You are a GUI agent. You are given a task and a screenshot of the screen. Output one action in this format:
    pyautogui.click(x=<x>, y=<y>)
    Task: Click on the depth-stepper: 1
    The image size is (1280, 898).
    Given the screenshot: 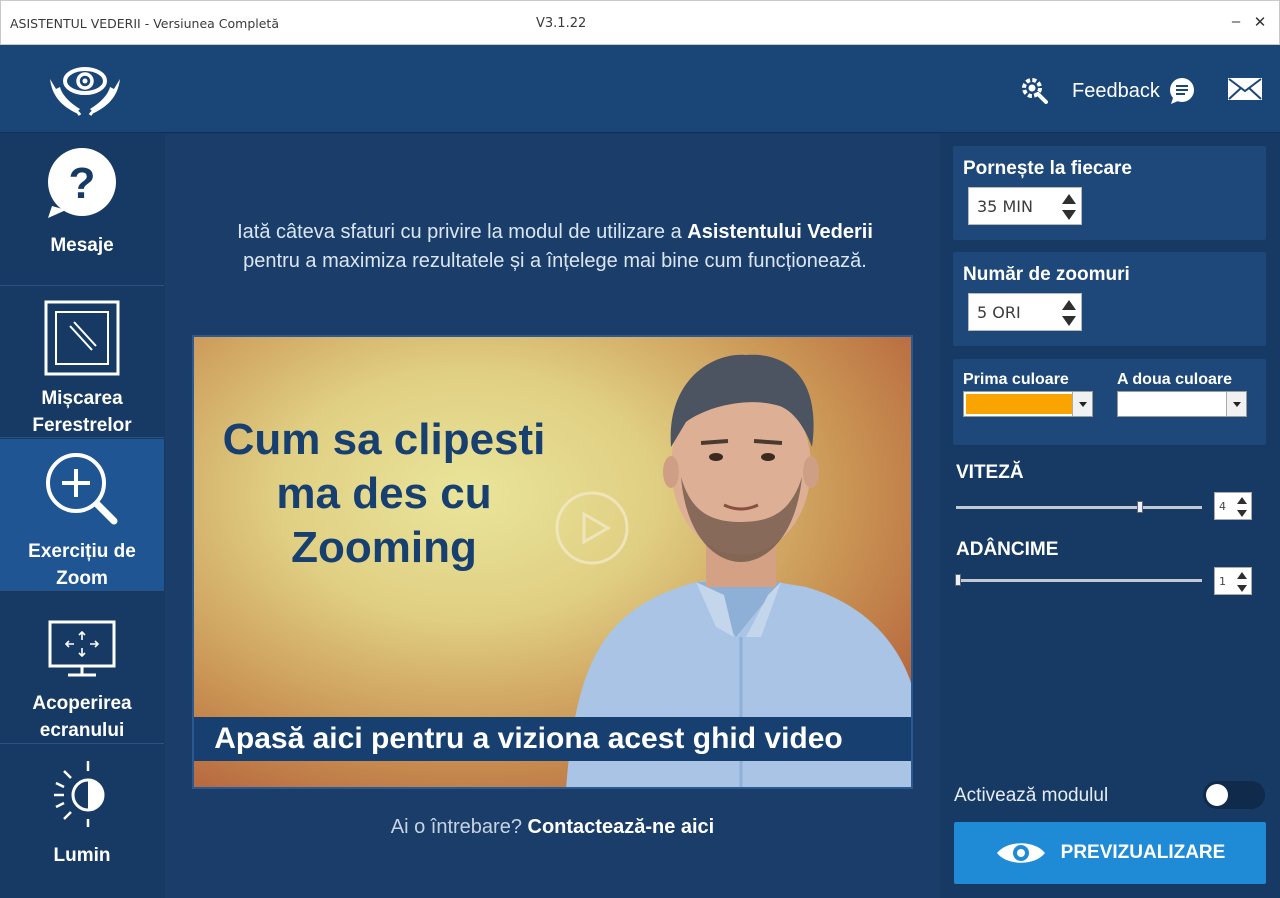 What is the action you would take?
    pyautogui.click(x=1233, y=581)
    